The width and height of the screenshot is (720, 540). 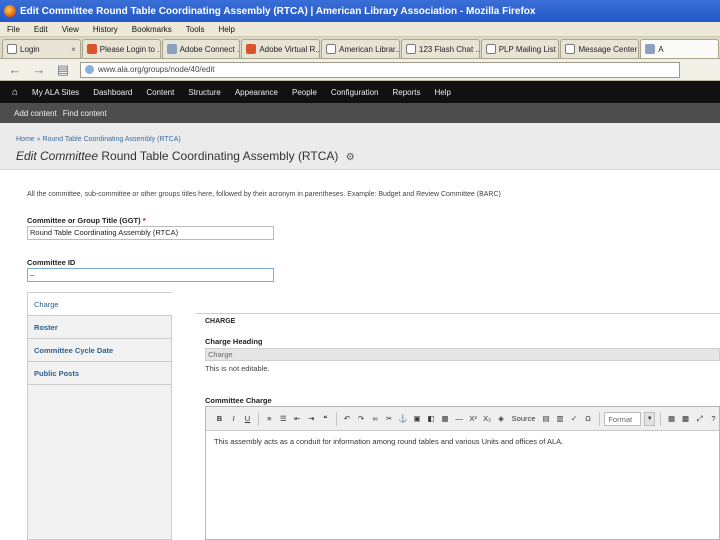 What do you see at coordinates (15, 70) in the screenshot?
I see `back-arrow-icon: ←` at bounding box center [15, 70].